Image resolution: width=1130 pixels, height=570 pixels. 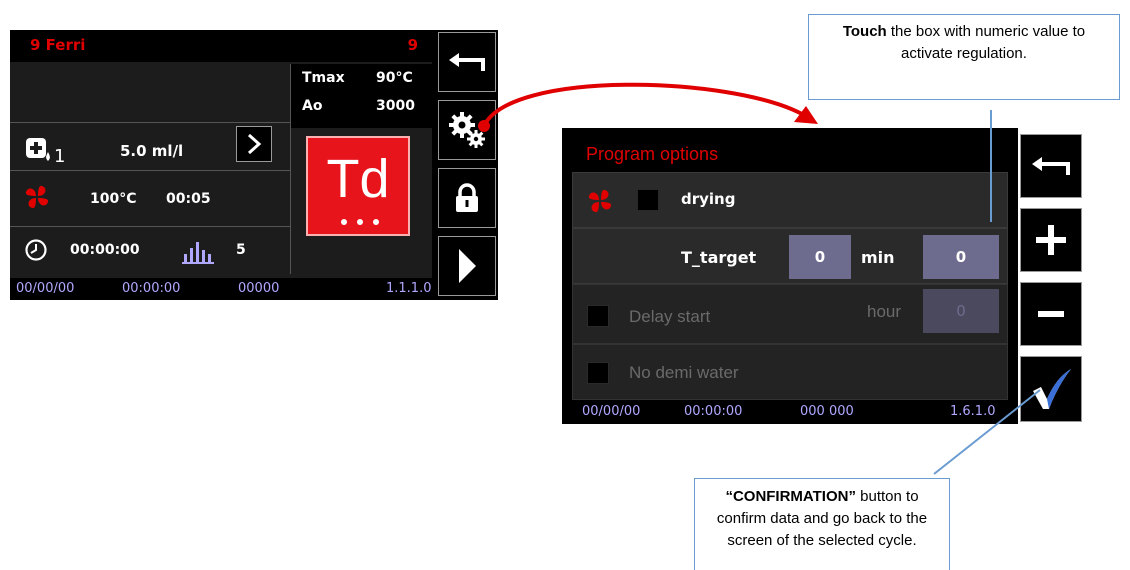 I want to click on next-button, so click(x=467, y=266).